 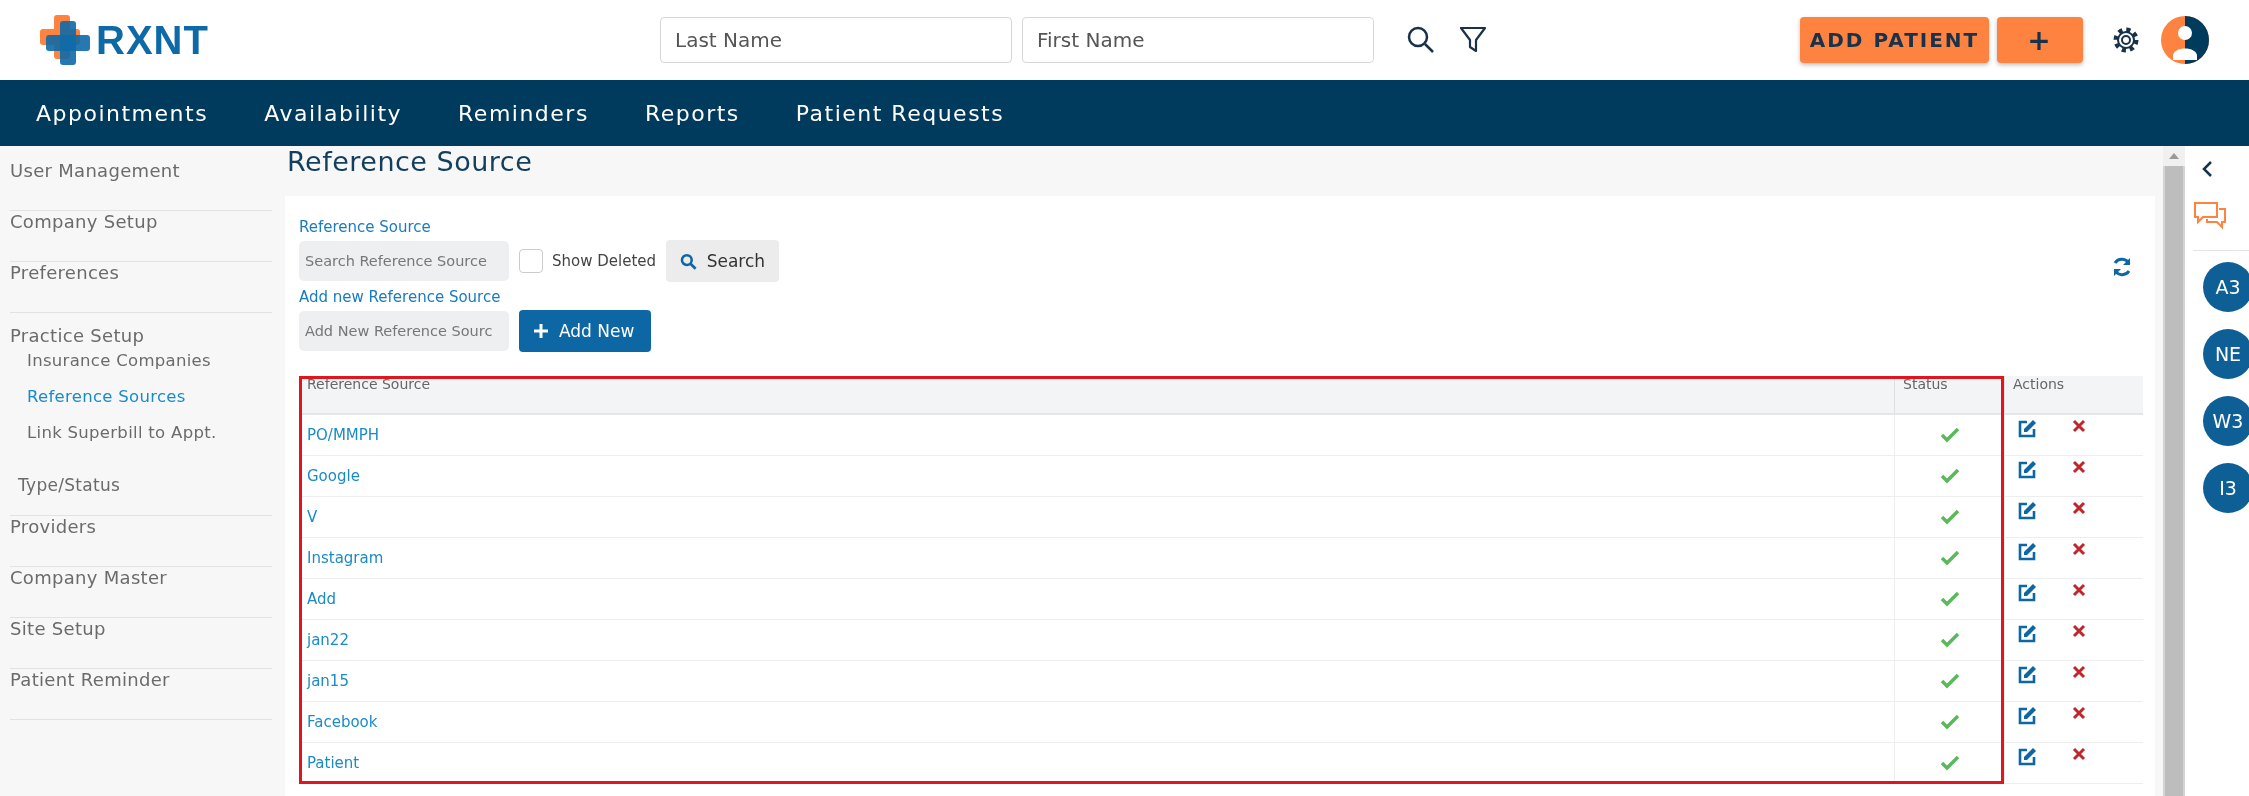 I want to click on source-link: Patient, so click(x=333, y=763).